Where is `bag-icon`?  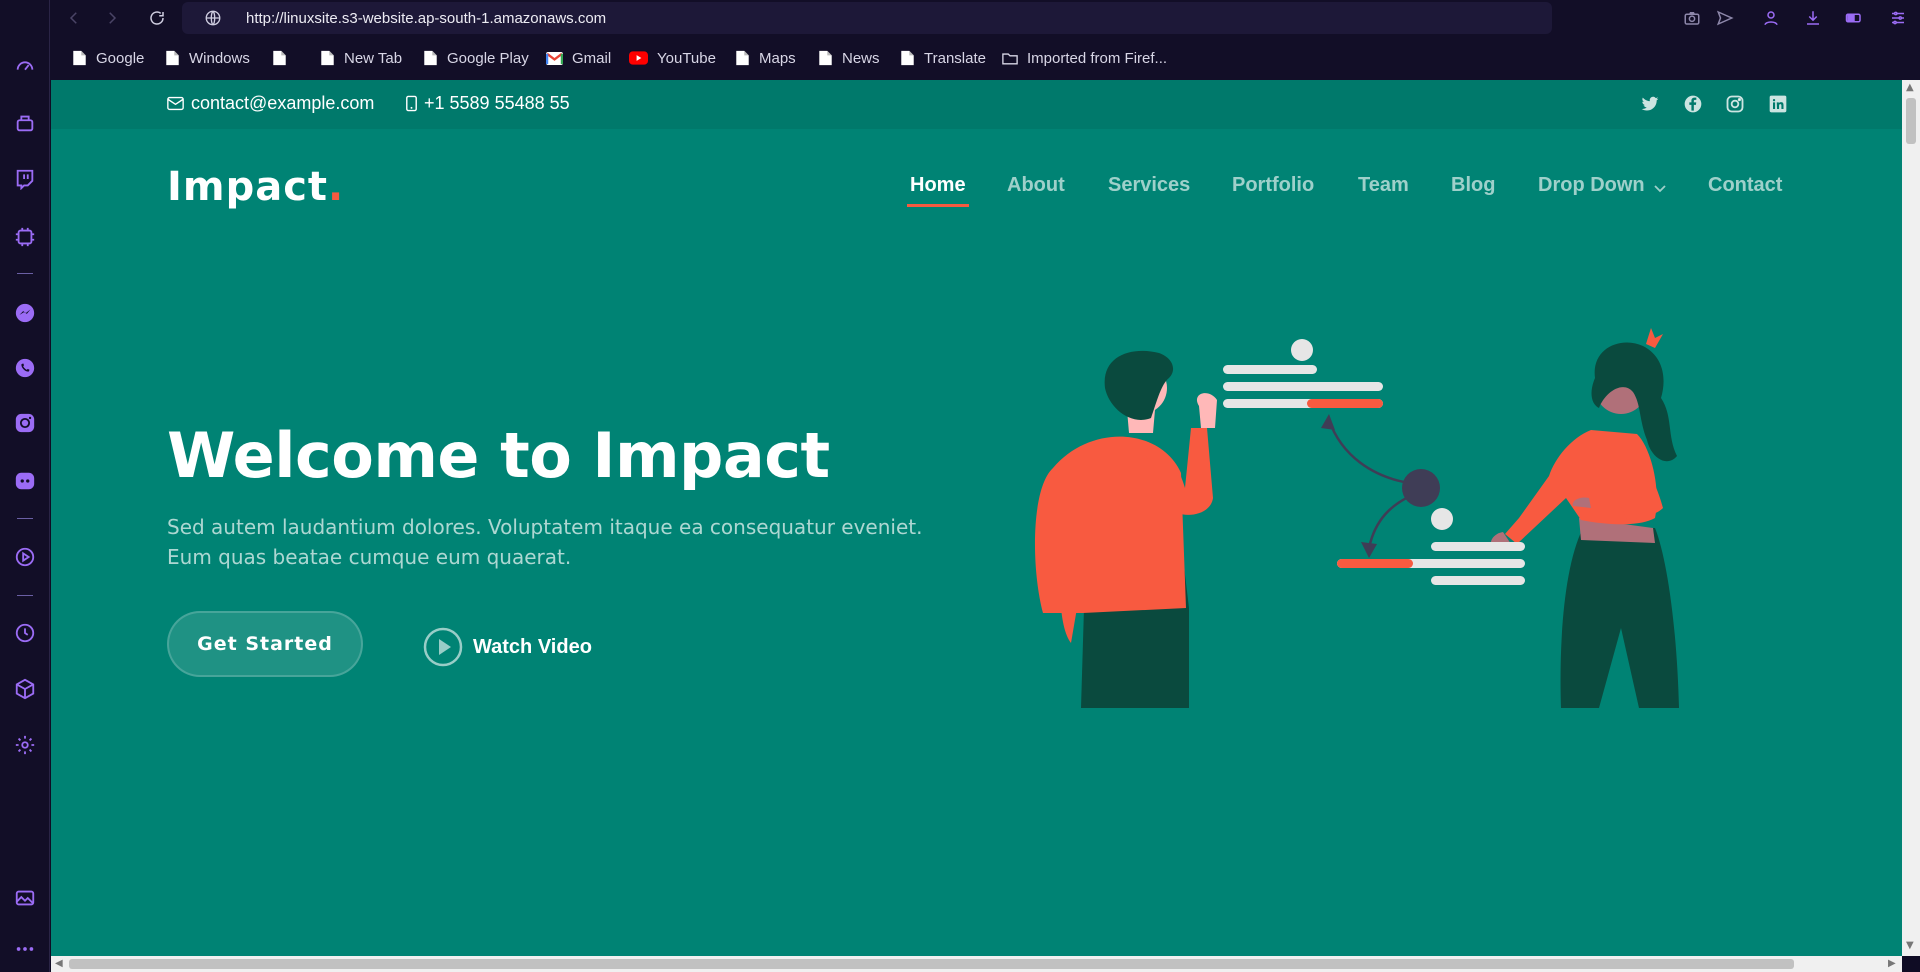 bag-icon is located at coordinates (25, 123).